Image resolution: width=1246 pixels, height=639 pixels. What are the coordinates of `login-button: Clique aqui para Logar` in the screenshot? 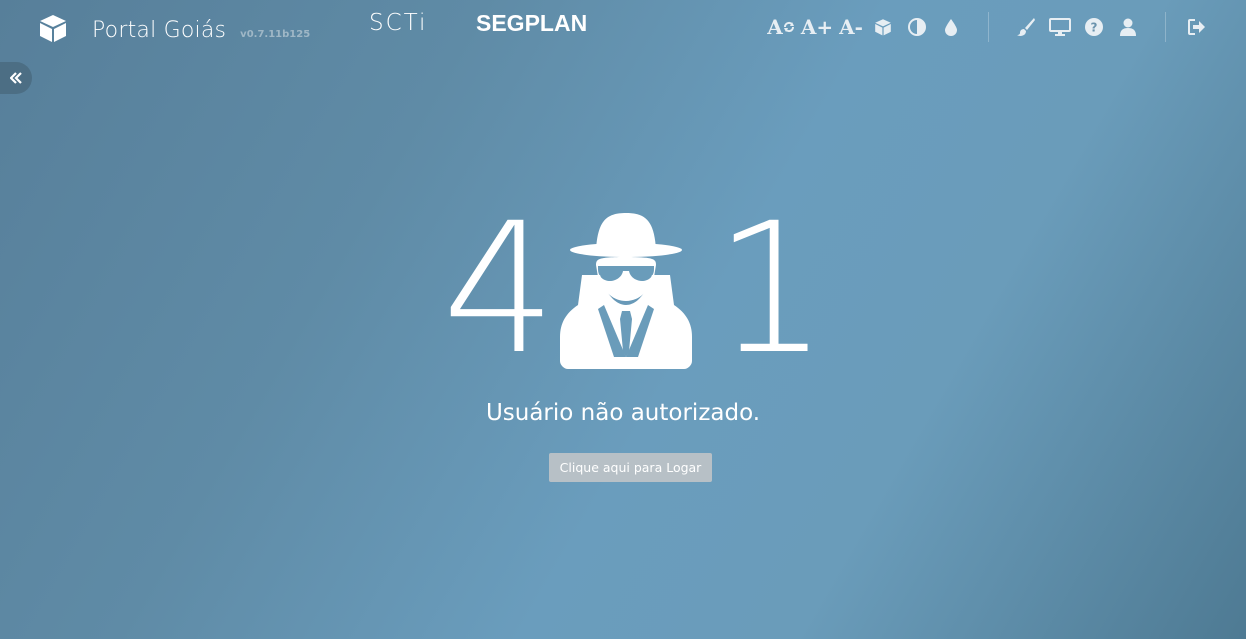 It's located at (630, 467).